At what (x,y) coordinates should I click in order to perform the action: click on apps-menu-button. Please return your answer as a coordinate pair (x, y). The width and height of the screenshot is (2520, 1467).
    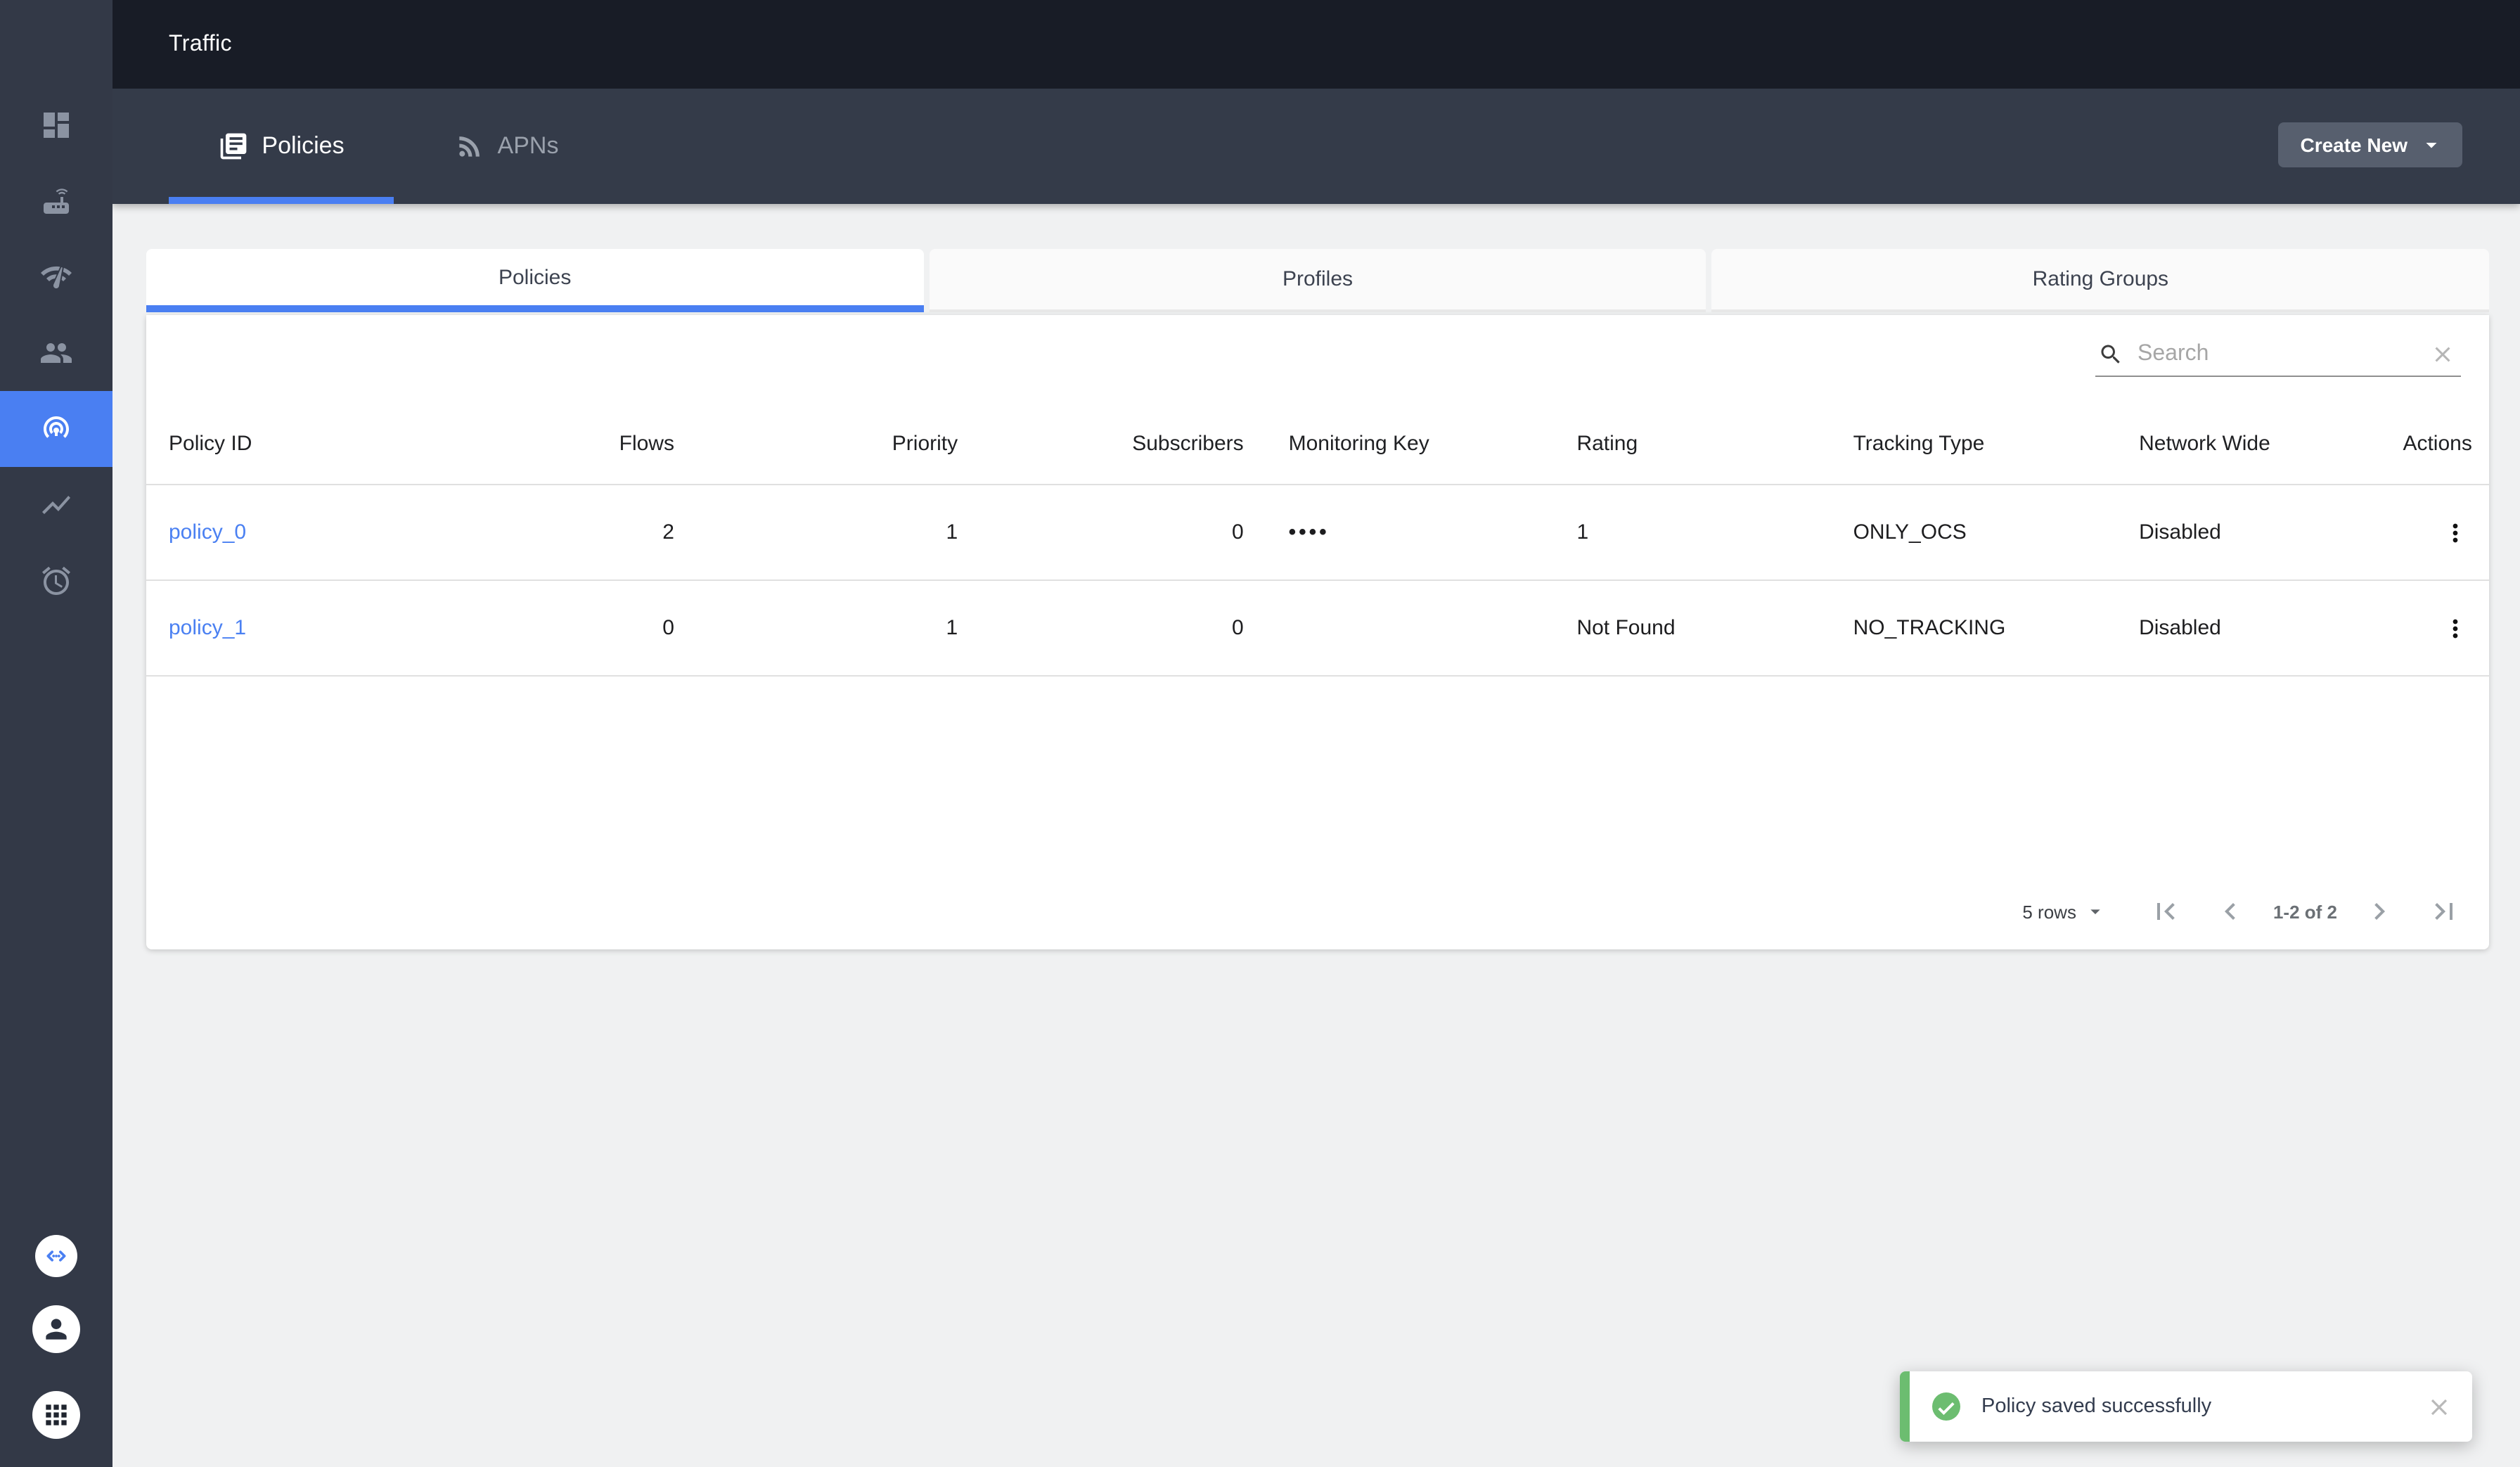
    Looking at the image, I should click on (56, 1415).